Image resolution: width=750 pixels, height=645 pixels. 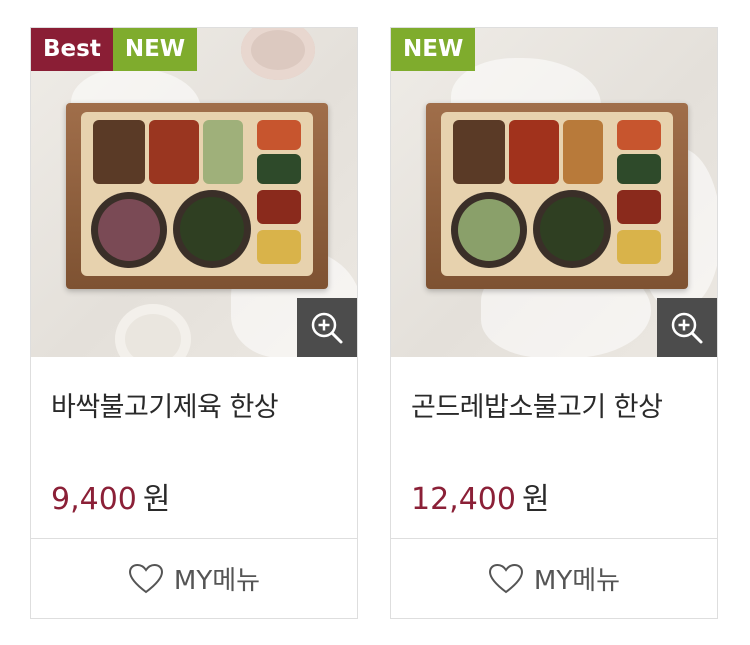 What do you see at coordinates (165, 404) in the screenshot?
I see `product-name: 바싹불고기제육 한상` at bounding box center [165, 404].